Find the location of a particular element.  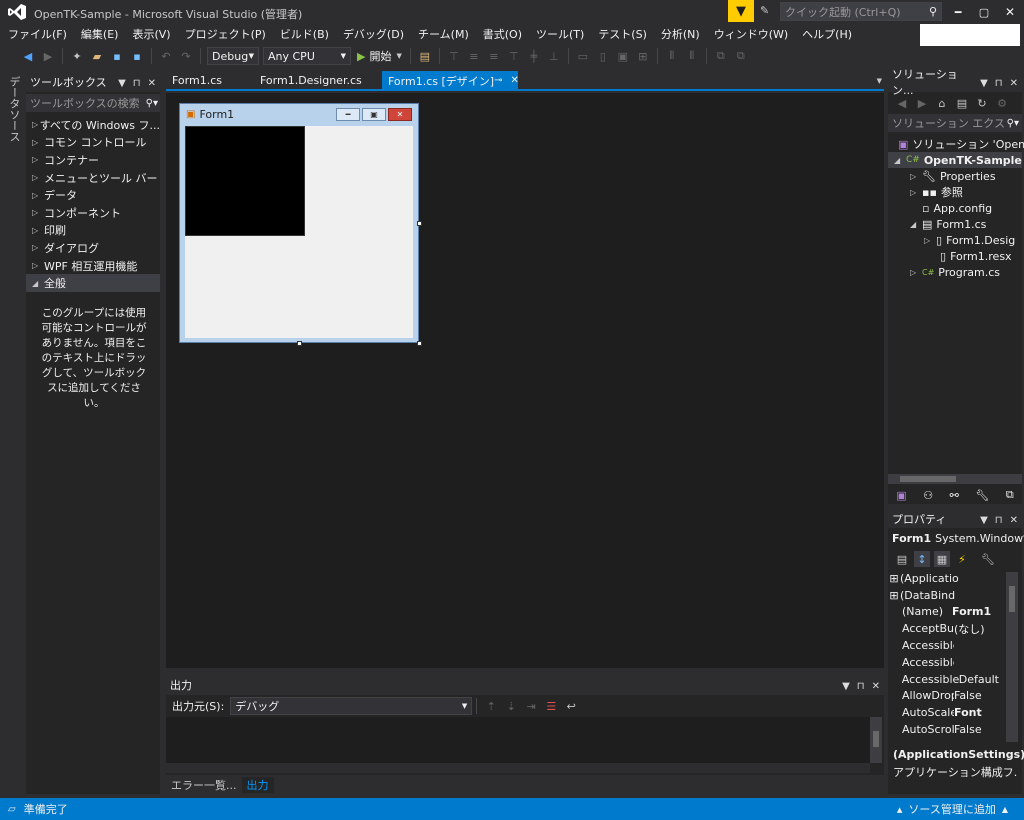

property-value: (なし) is located at coordinates (978, 629).